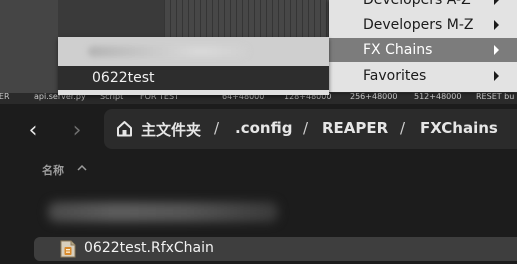 Image resolution: width=517 pixels, height=264 pixels. I want to click on menu-item-developers-a-z: Developers A-Z, so click(423, 6).